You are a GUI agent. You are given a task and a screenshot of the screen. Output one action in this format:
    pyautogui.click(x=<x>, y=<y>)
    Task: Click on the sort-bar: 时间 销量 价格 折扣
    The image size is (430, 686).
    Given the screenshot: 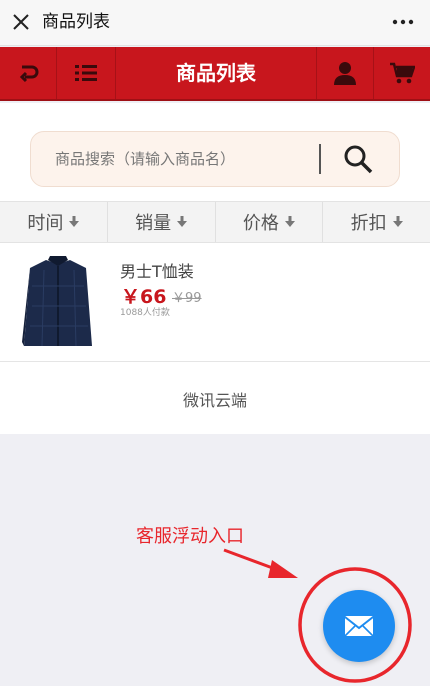 What is the action you would take?
    pyautogui.click(x=215, y=222)
    